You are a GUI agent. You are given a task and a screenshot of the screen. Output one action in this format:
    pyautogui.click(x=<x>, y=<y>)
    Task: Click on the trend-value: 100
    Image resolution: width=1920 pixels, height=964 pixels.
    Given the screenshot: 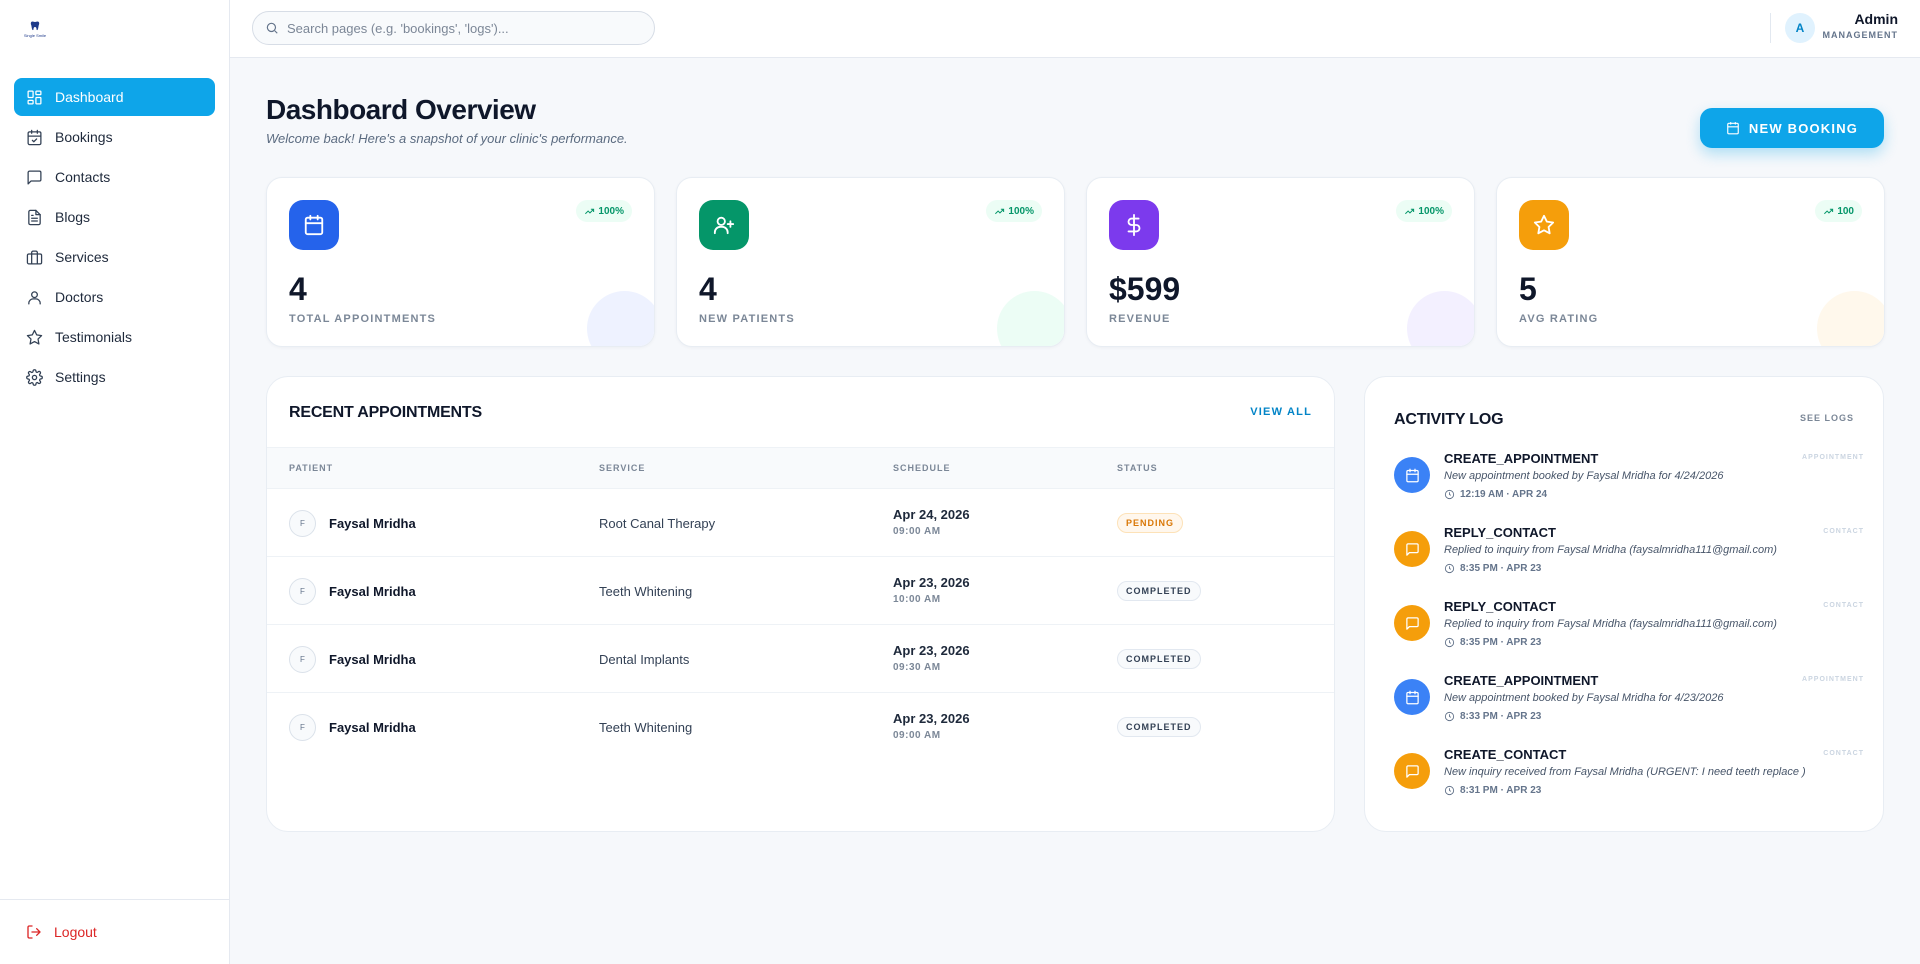 What is the action you would take?
    pyautogui.click(x=1845, y=211)
    